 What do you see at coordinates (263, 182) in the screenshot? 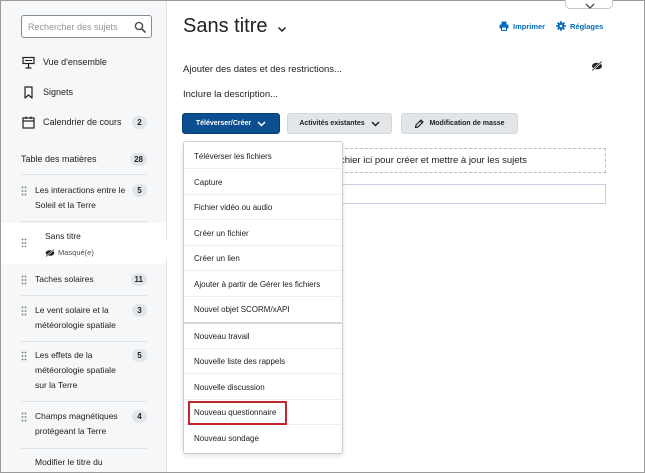
I see `menu-item-capture: Capture` at bounding box center [263, 182].